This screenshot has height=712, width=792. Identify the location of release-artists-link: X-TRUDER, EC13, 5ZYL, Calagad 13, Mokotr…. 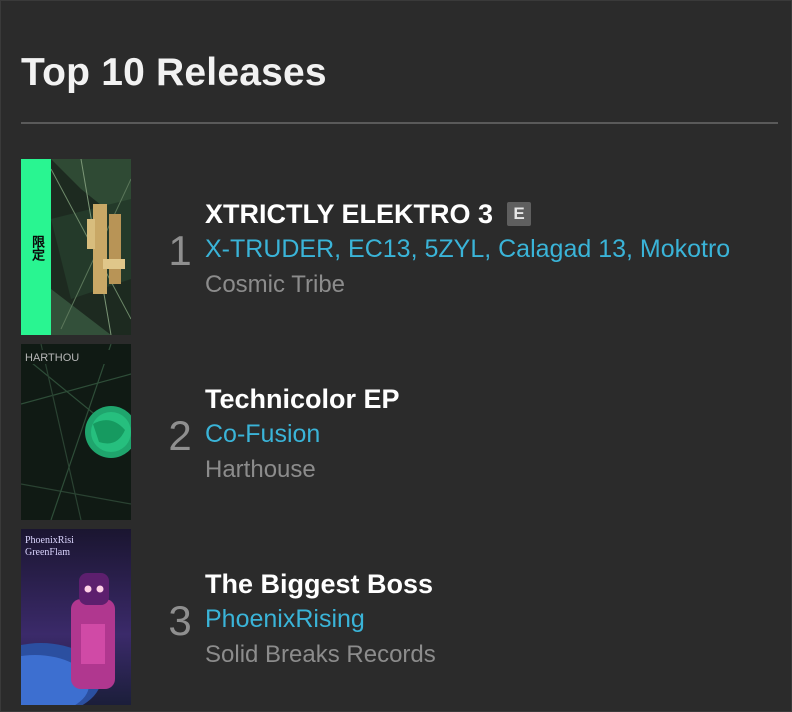
(467, 249).